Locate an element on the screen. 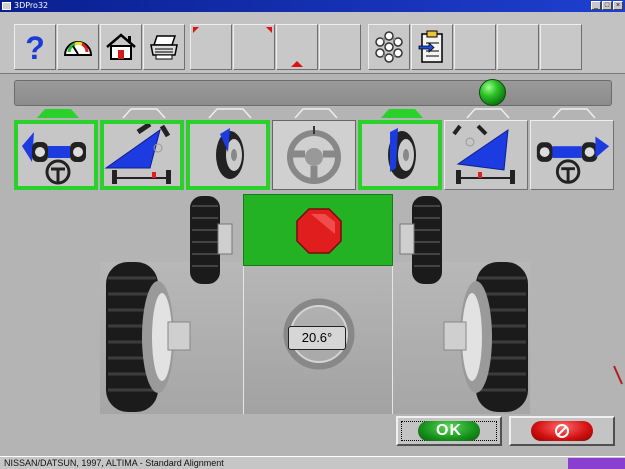 The width and height of the screenshot is (625, 469). rear-right-tire-icon is located at coordinates (420, 240).